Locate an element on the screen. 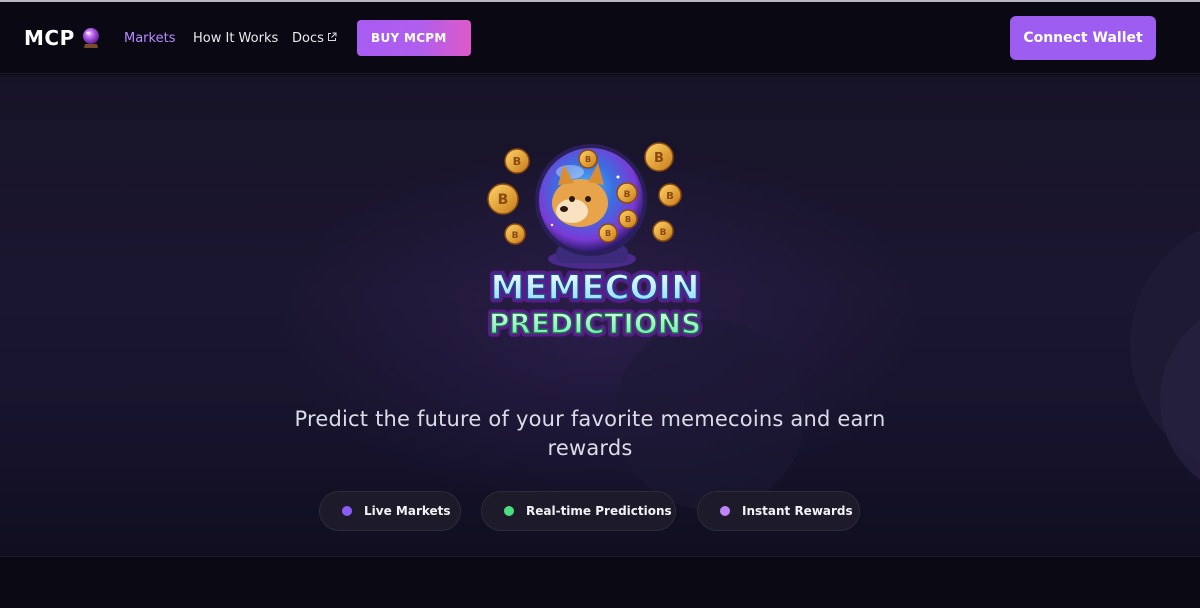 The image size is (1200, 608). feature-pill-instant-rewards: Instant Rewards is located at coordinates (778, 511).